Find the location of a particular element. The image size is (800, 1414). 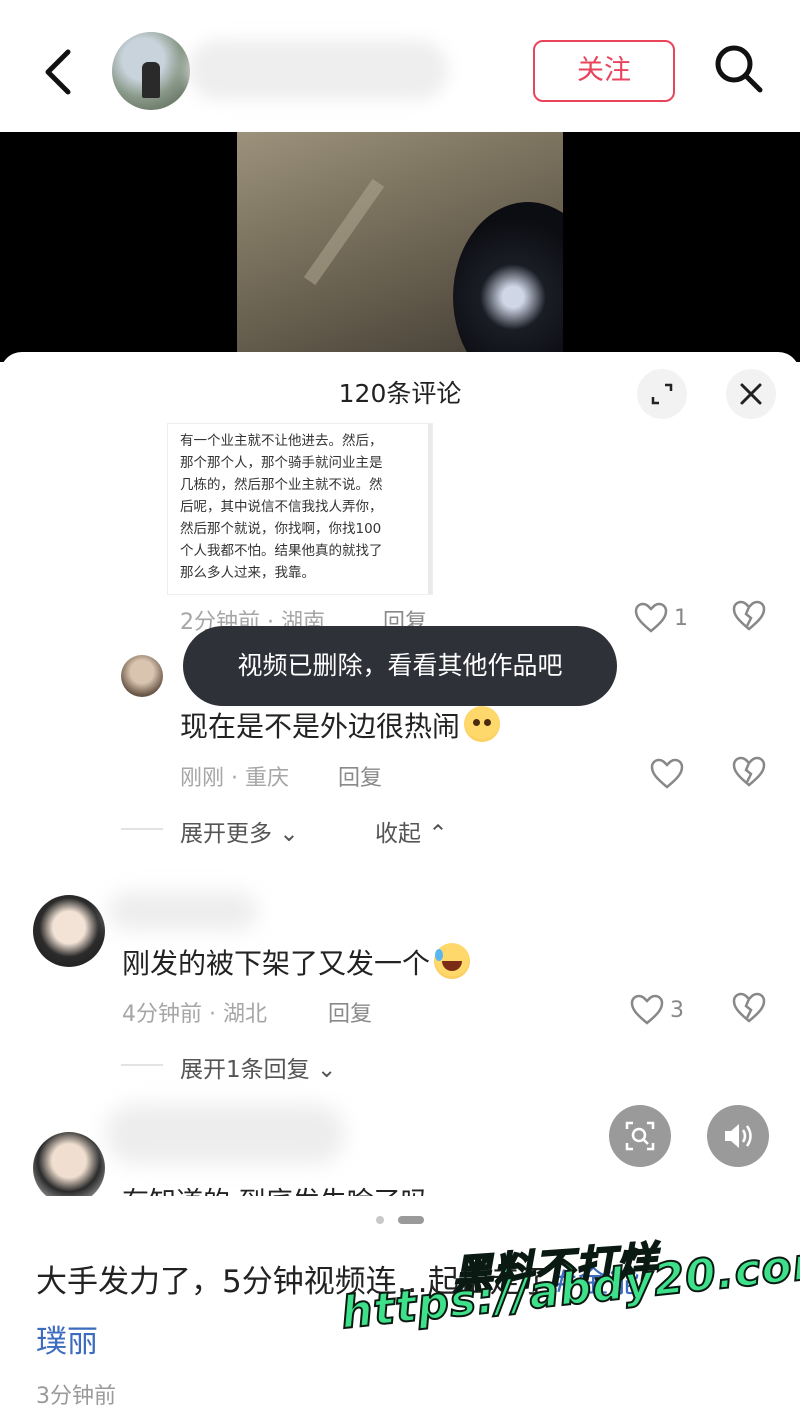

like-count: 1 is located at coordinates (681, 618).